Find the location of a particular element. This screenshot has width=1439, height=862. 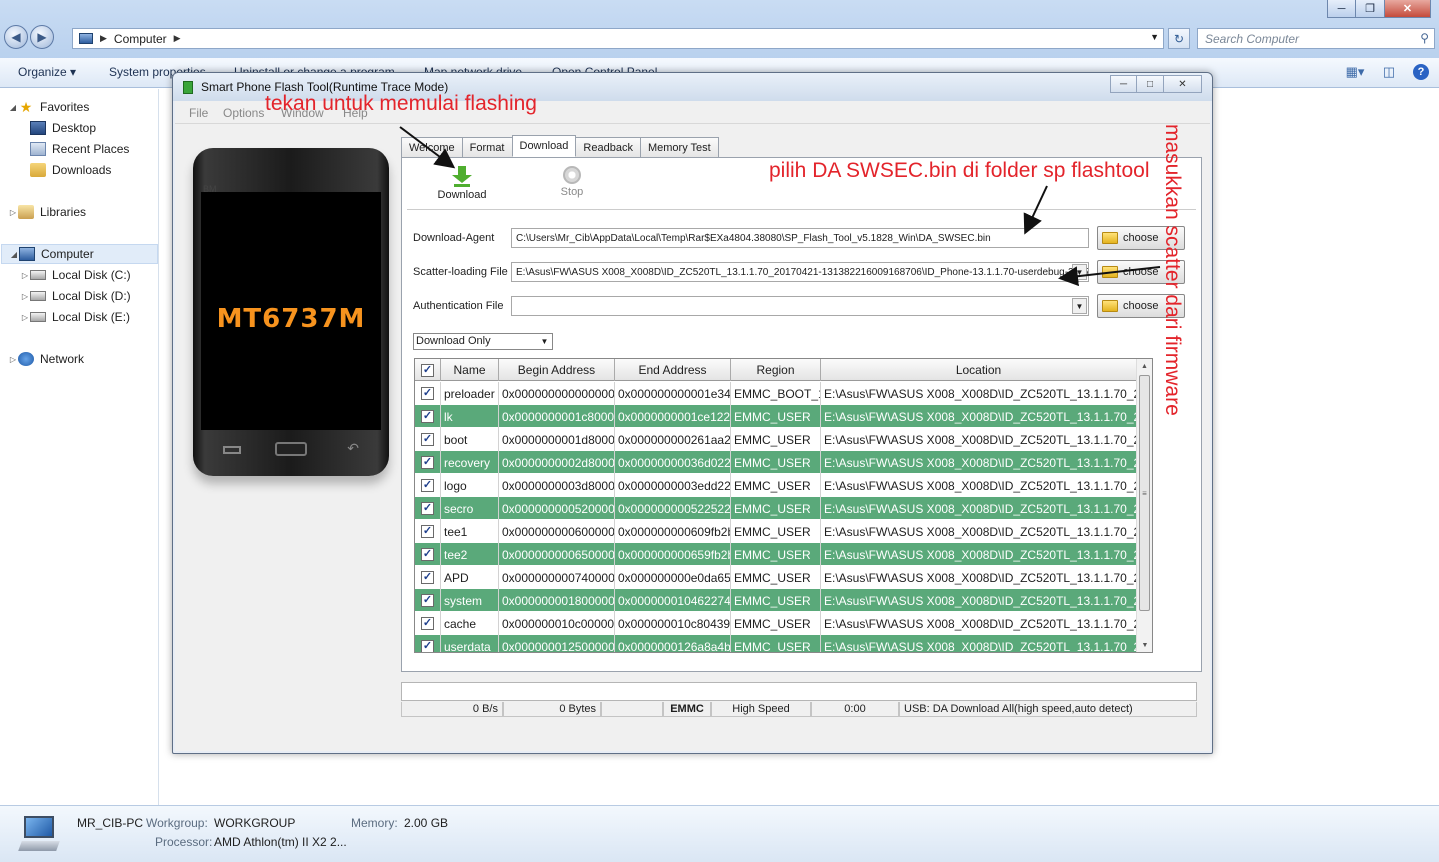

download-mode-select: Download Only ▼ is located at coordinates (483, 341).